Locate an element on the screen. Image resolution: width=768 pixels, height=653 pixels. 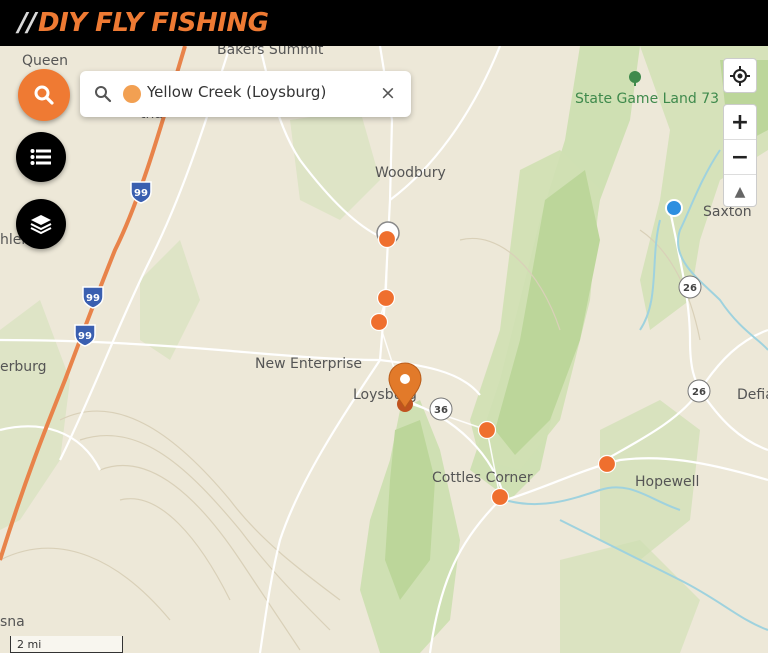
locate-button is located at coordinates (740, 75).